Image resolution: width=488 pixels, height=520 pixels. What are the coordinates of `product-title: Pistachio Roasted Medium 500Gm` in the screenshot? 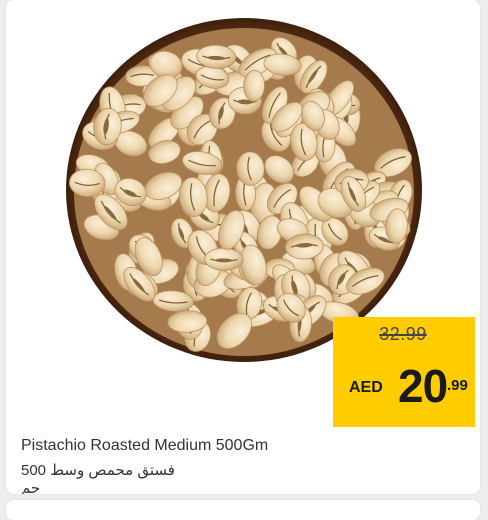 It's located at (144, 446).